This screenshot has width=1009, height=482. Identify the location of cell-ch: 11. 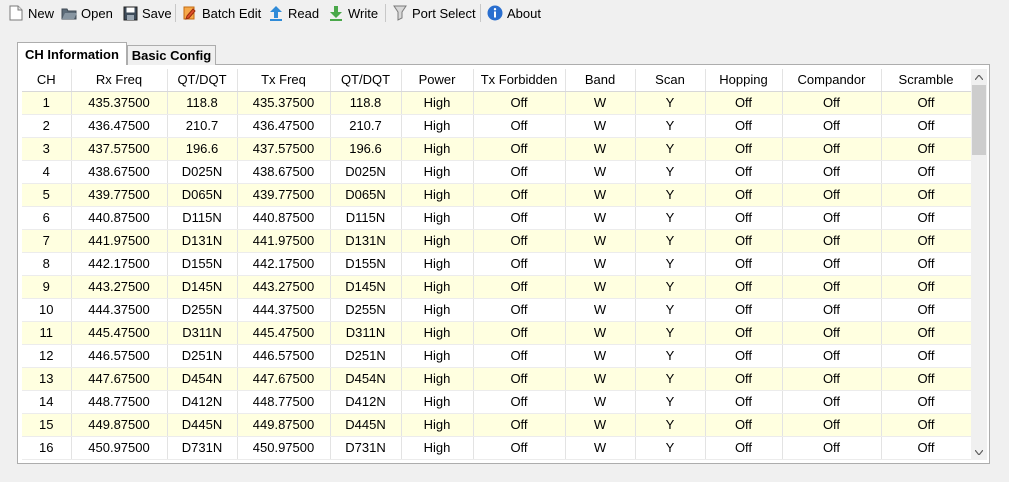
(47, 333).